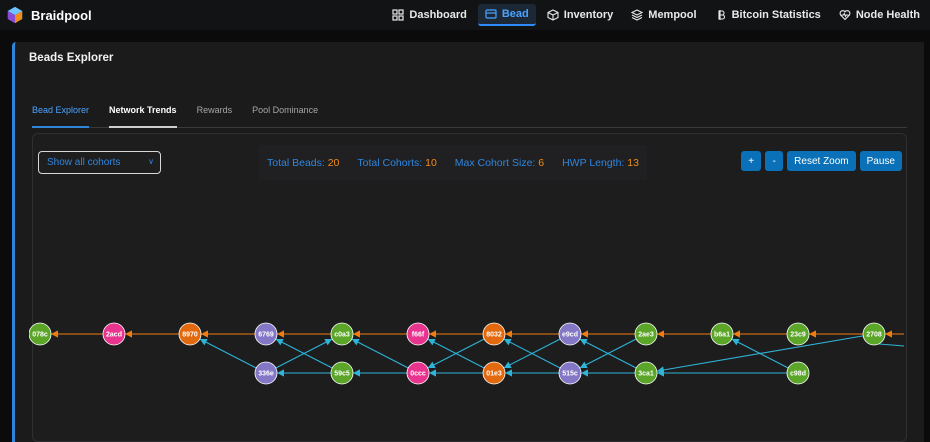 This screenshot has width=930, height=442. I want to click on bead-label: 01e3, so click(494, 374).